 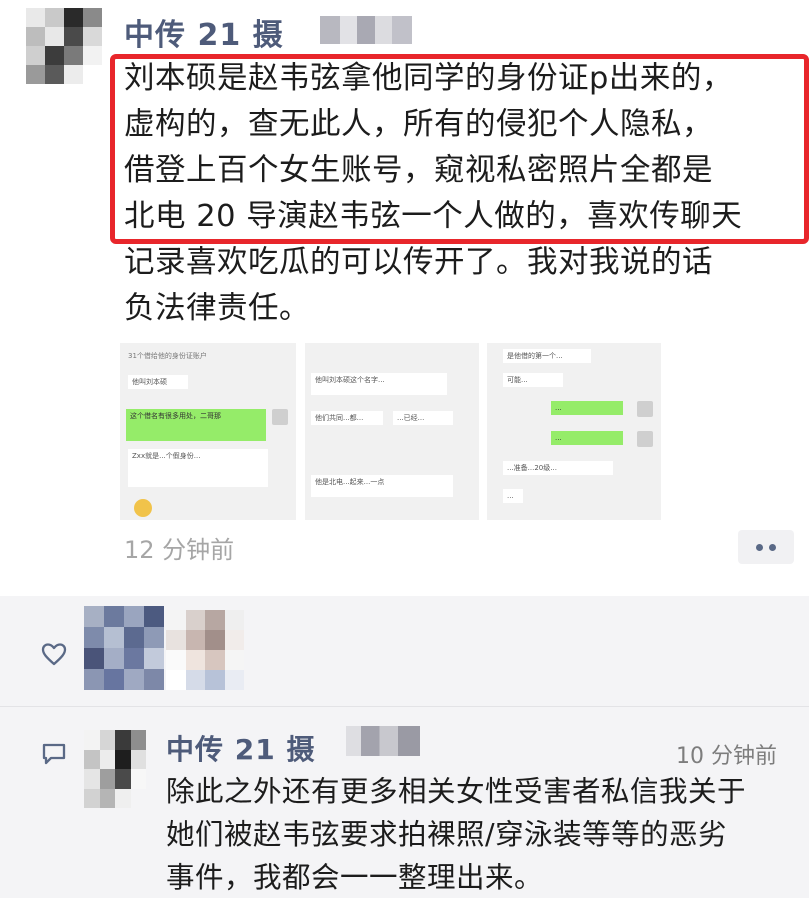 I want to click on comment-author-name: 中传 21 摄, so click(x=240, y=748).